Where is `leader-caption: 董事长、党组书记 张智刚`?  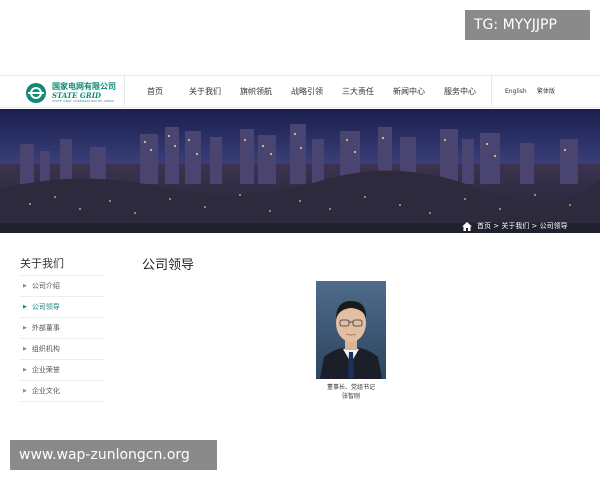 leader-caption: 董事长、党组书记 张智刚 is located at coordinates (351, 392).